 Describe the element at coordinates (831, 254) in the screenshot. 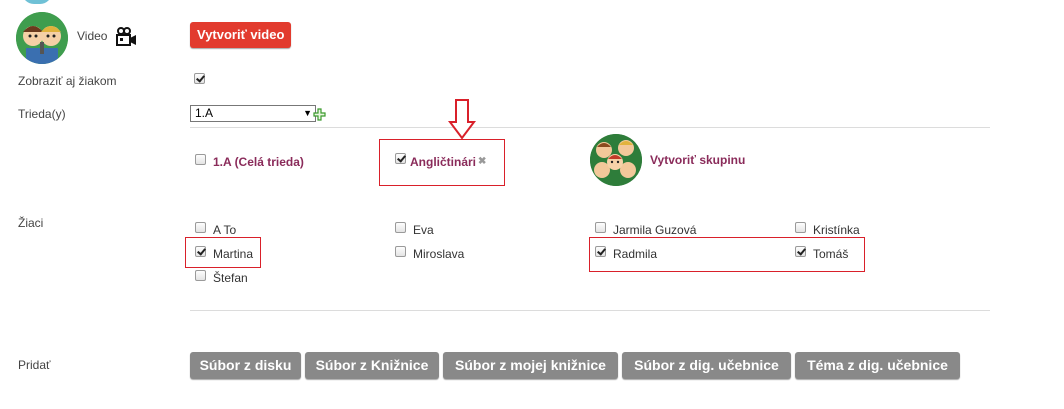

I see `student-name-tomas: Tomáš` at that location.